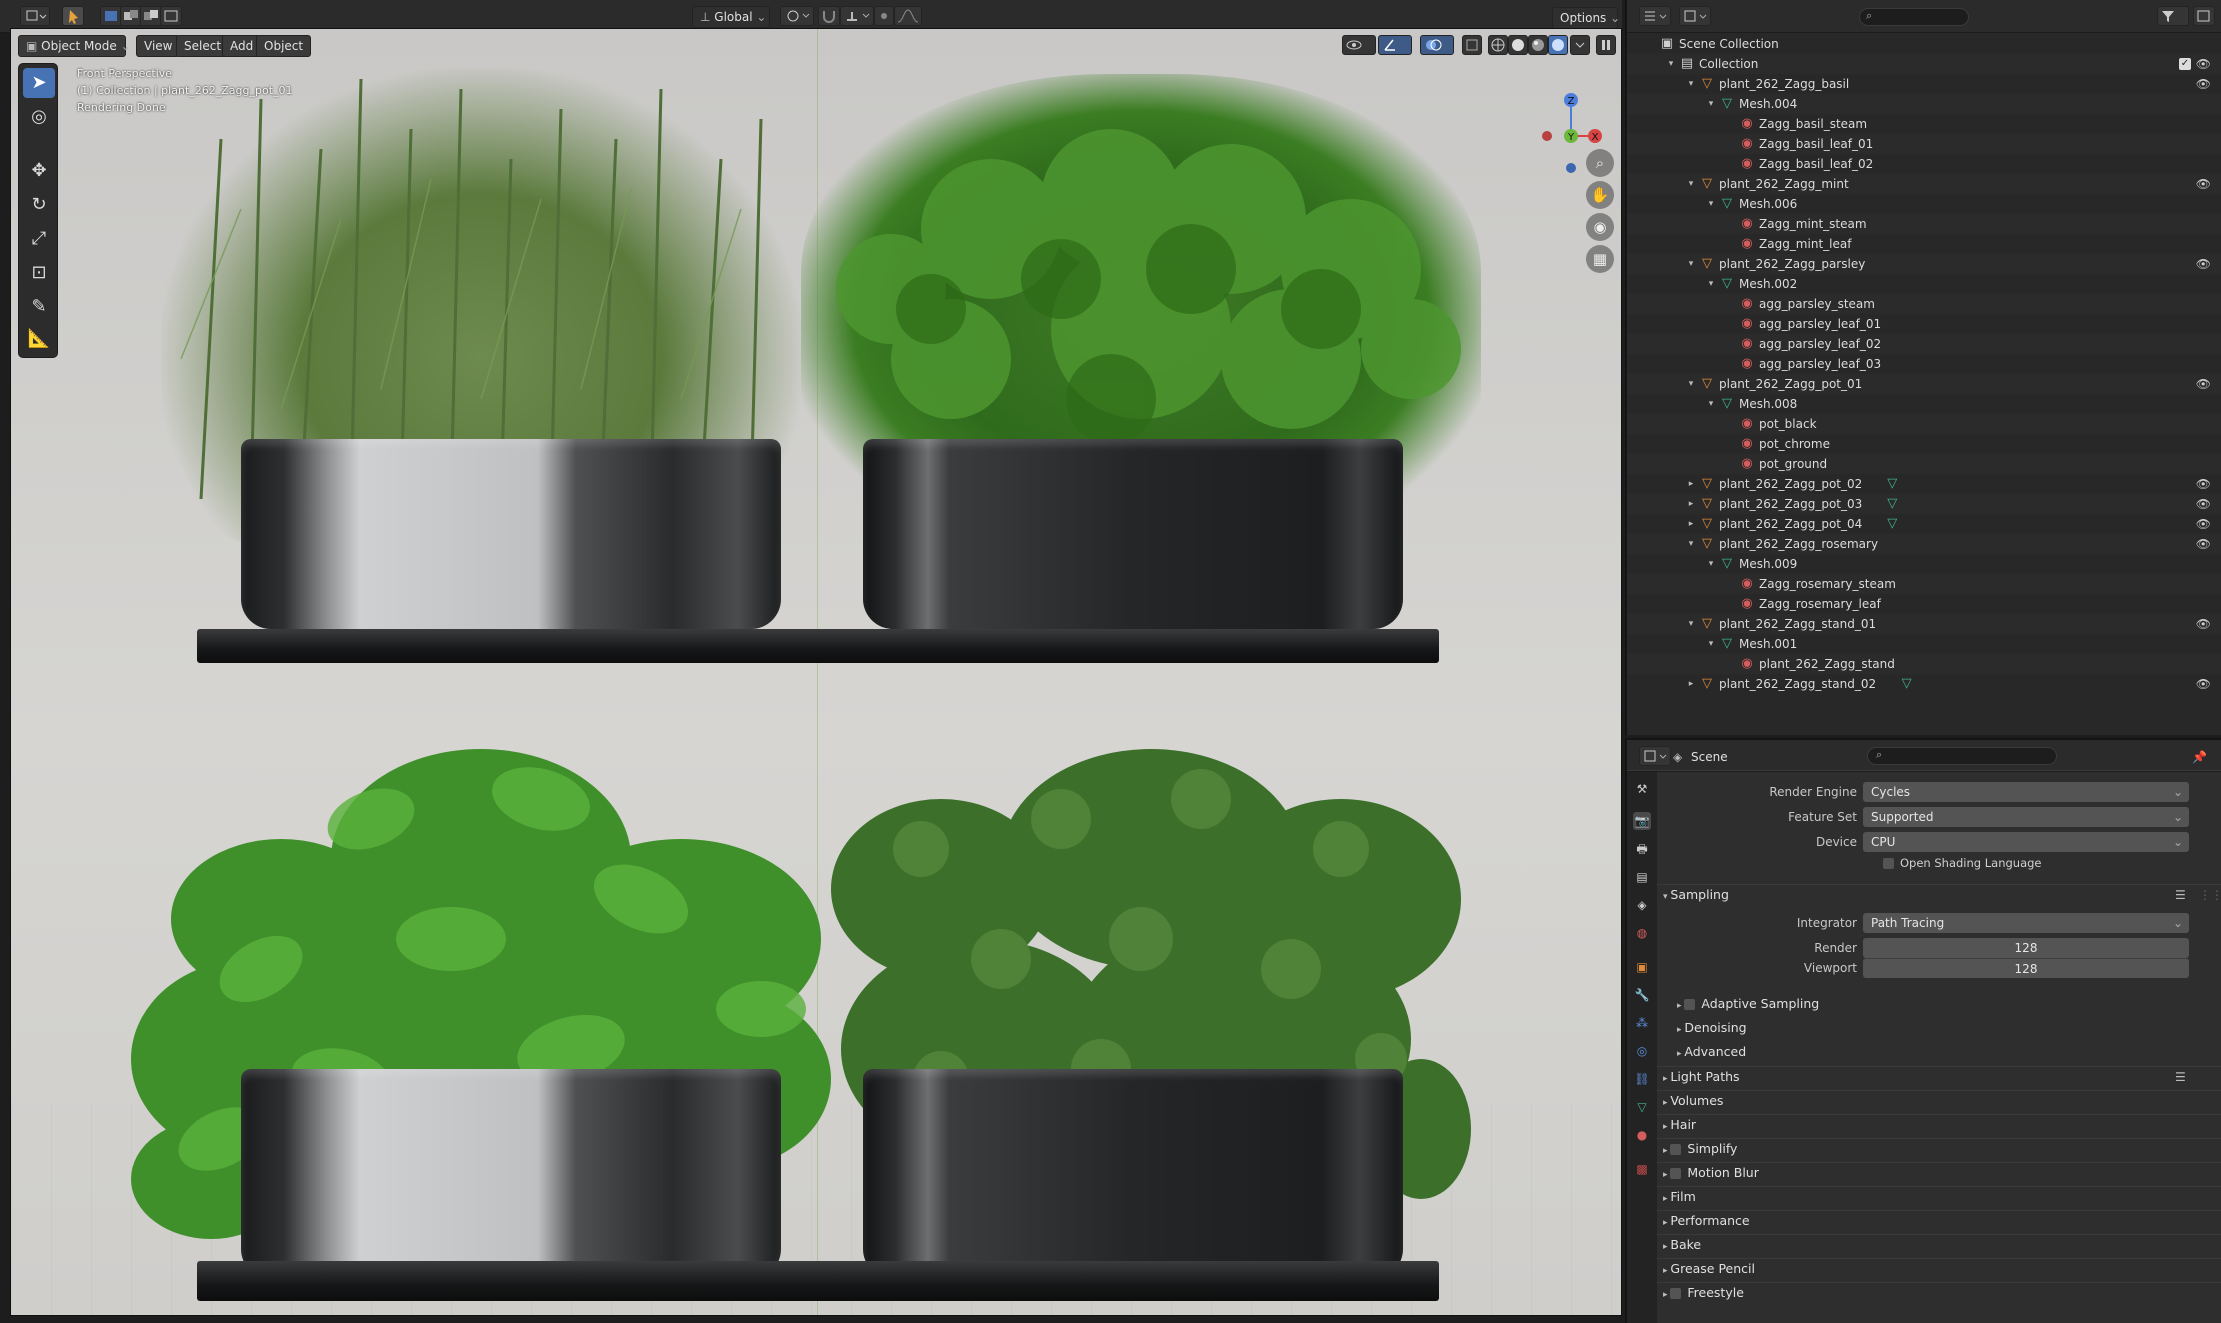 The image size is (2221, 1323). What do you see at coordinates (1642, 933) in the screenshot?
I see `world-tab-icon: ◍` at bounding box center [1642, 933].